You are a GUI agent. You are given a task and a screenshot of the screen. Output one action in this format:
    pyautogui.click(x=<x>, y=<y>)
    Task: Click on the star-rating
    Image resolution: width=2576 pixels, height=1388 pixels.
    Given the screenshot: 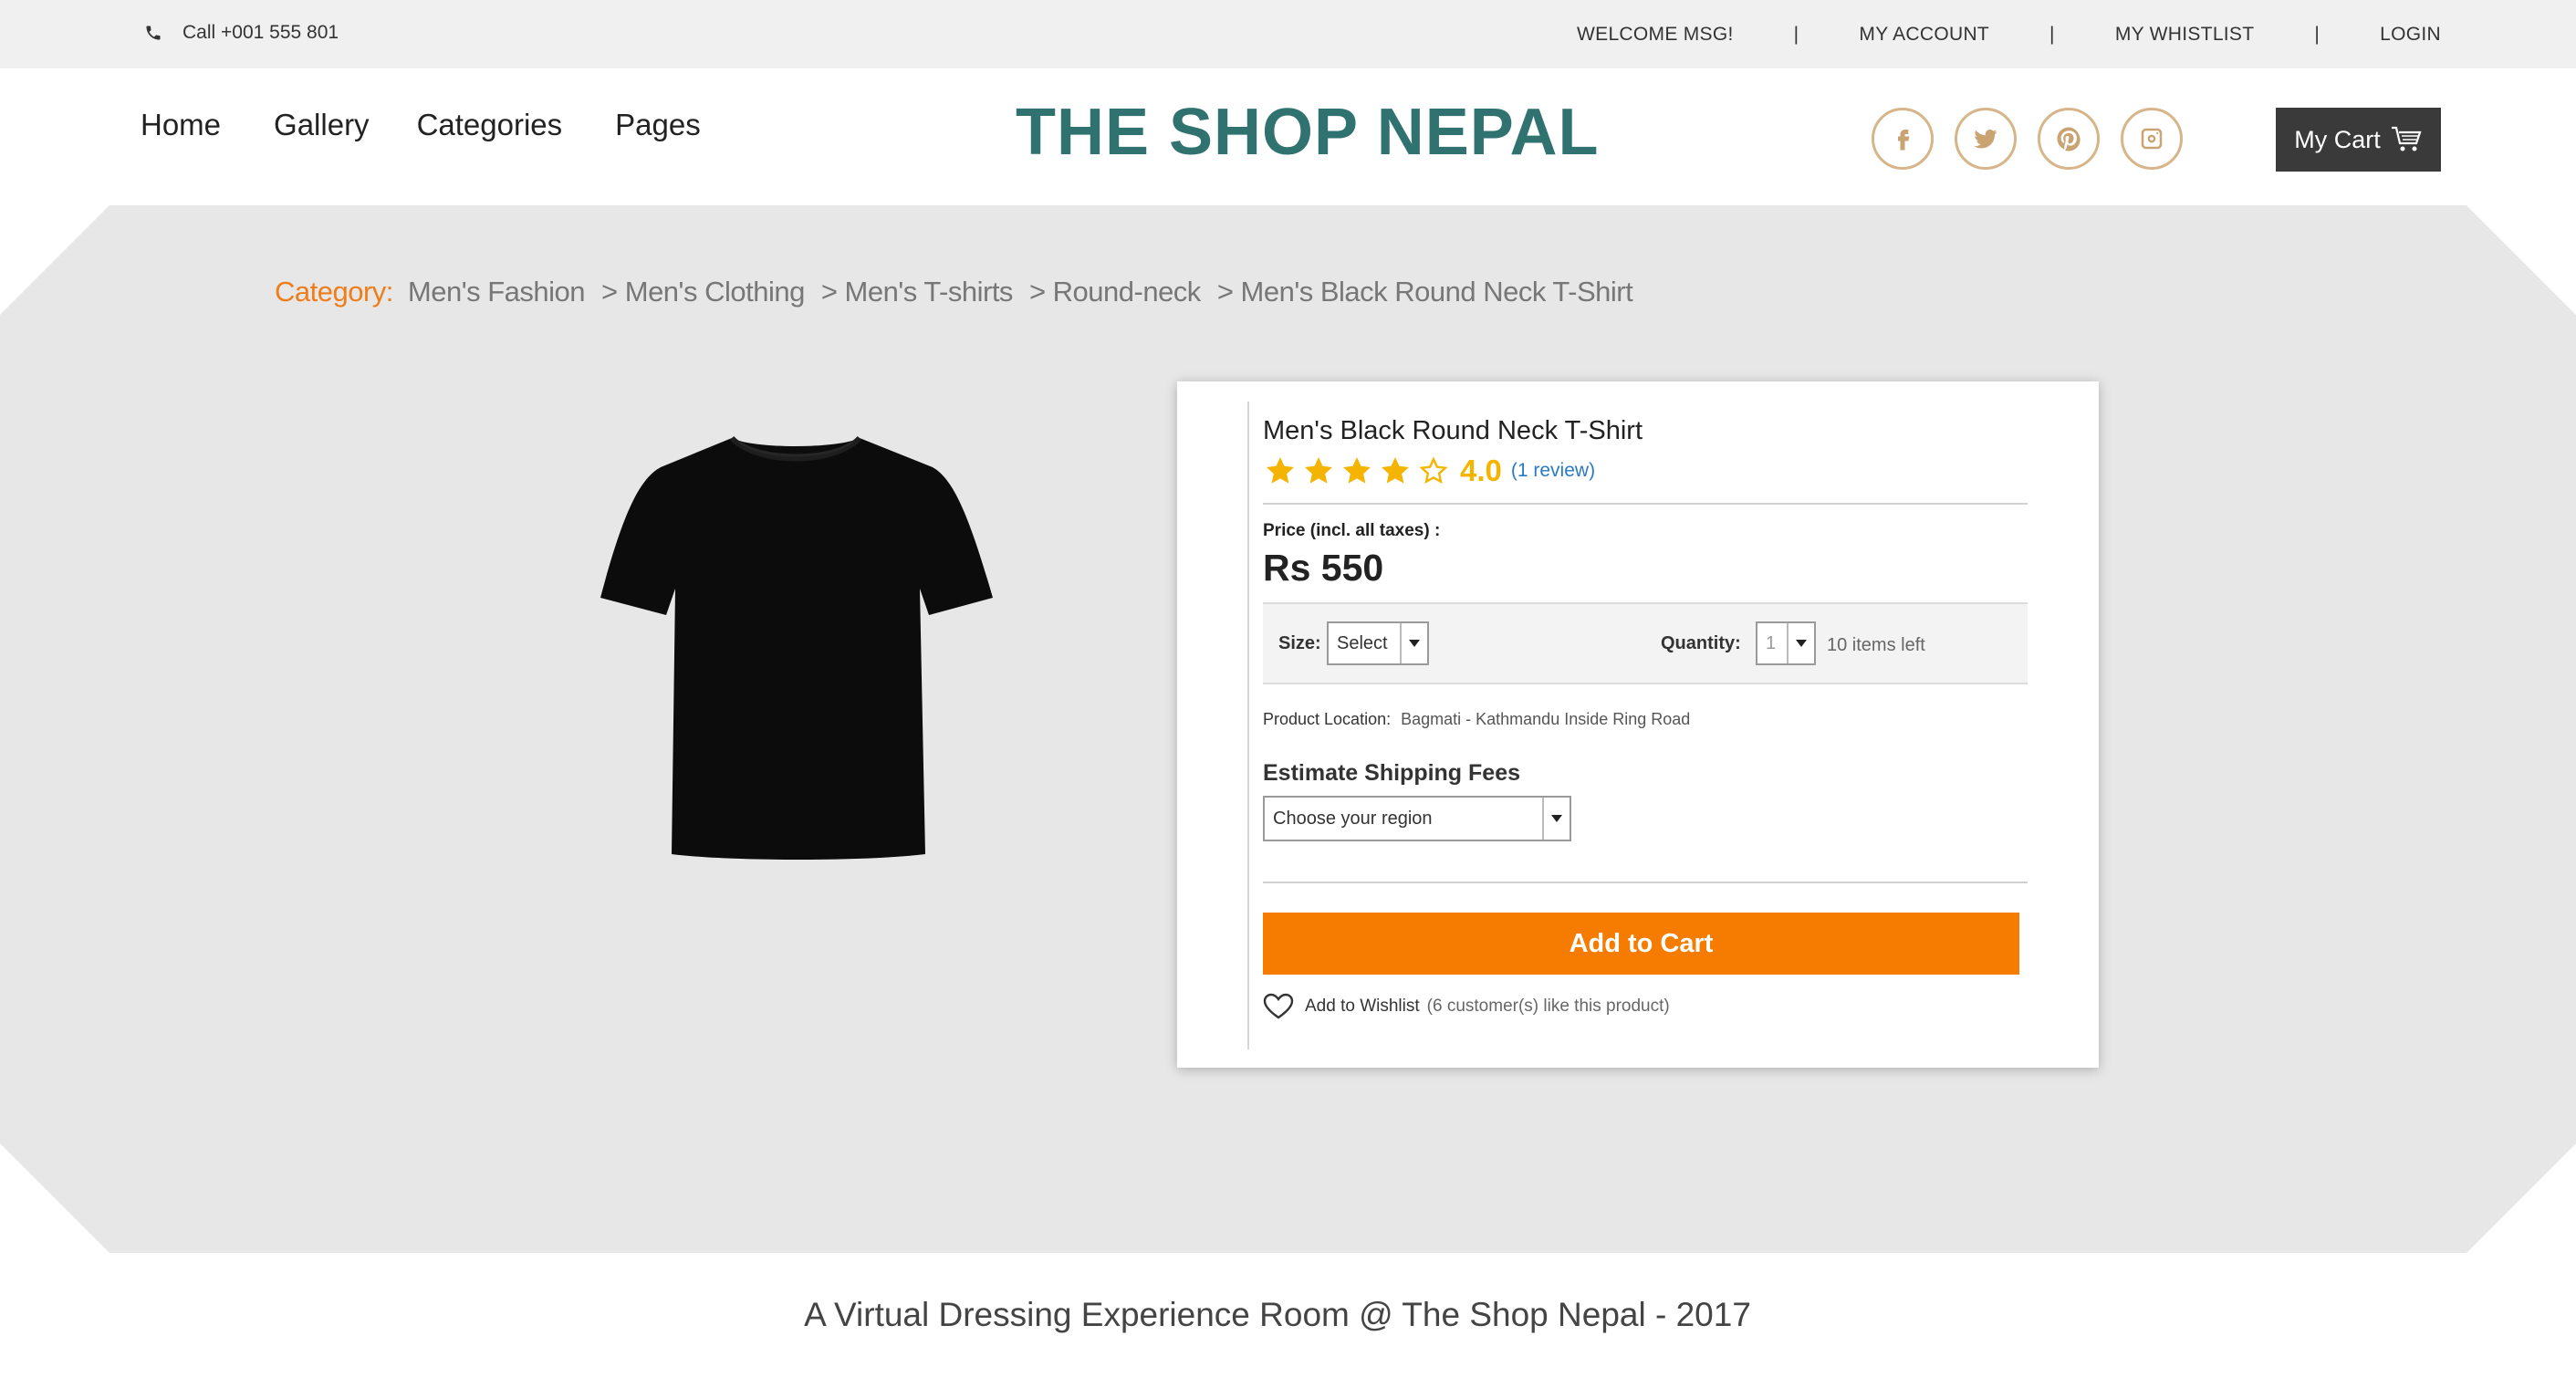 What is the action you would take?
    pyautogui.click(x=1357, y=470)
    